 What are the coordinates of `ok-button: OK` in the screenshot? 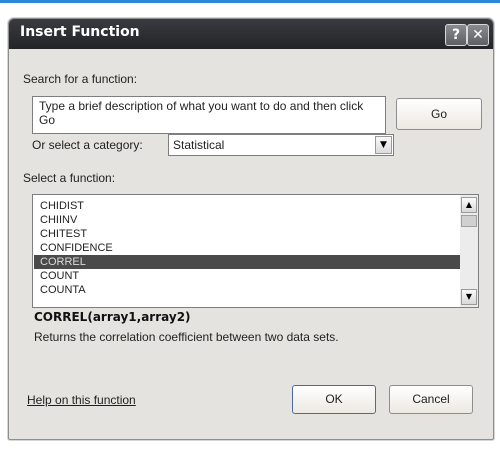 It's located at (334, 399).